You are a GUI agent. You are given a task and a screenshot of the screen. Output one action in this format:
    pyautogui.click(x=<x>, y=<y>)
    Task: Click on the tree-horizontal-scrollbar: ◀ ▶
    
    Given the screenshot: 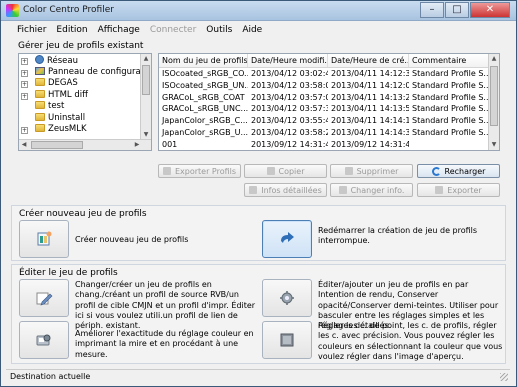 What is the action you would take?
    pyautogui.click(x=85, y=144)
    